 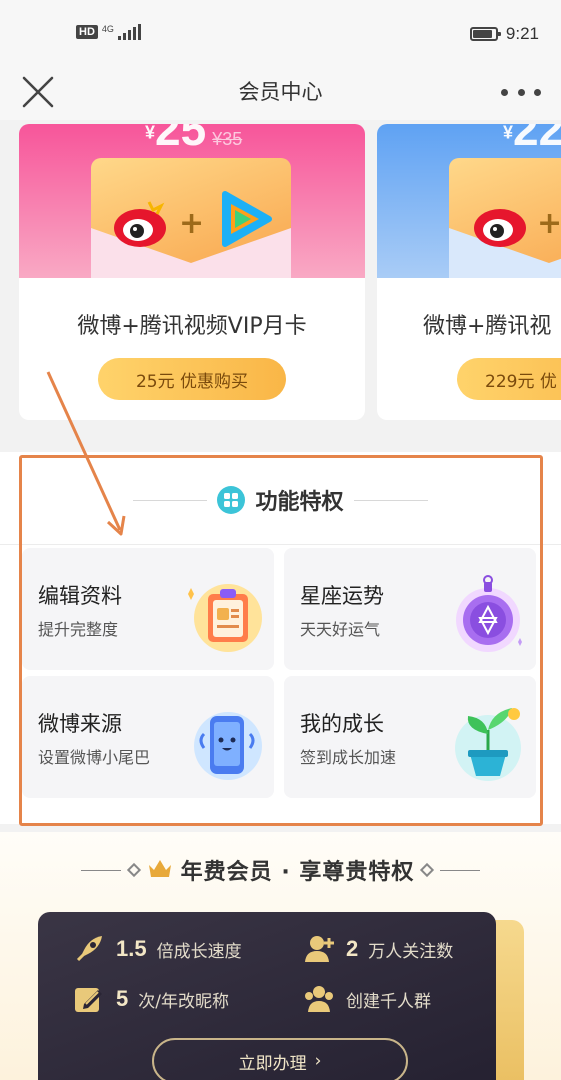 I want to click on phone-mascot-icon, so click(x=228, y=746).